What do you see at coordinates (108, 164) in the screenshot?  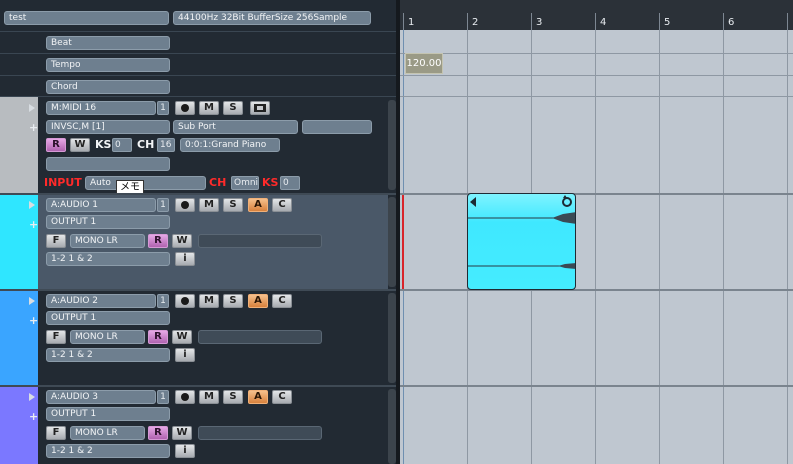 I see `midi-blank-field` at bounding box center [108, 164].